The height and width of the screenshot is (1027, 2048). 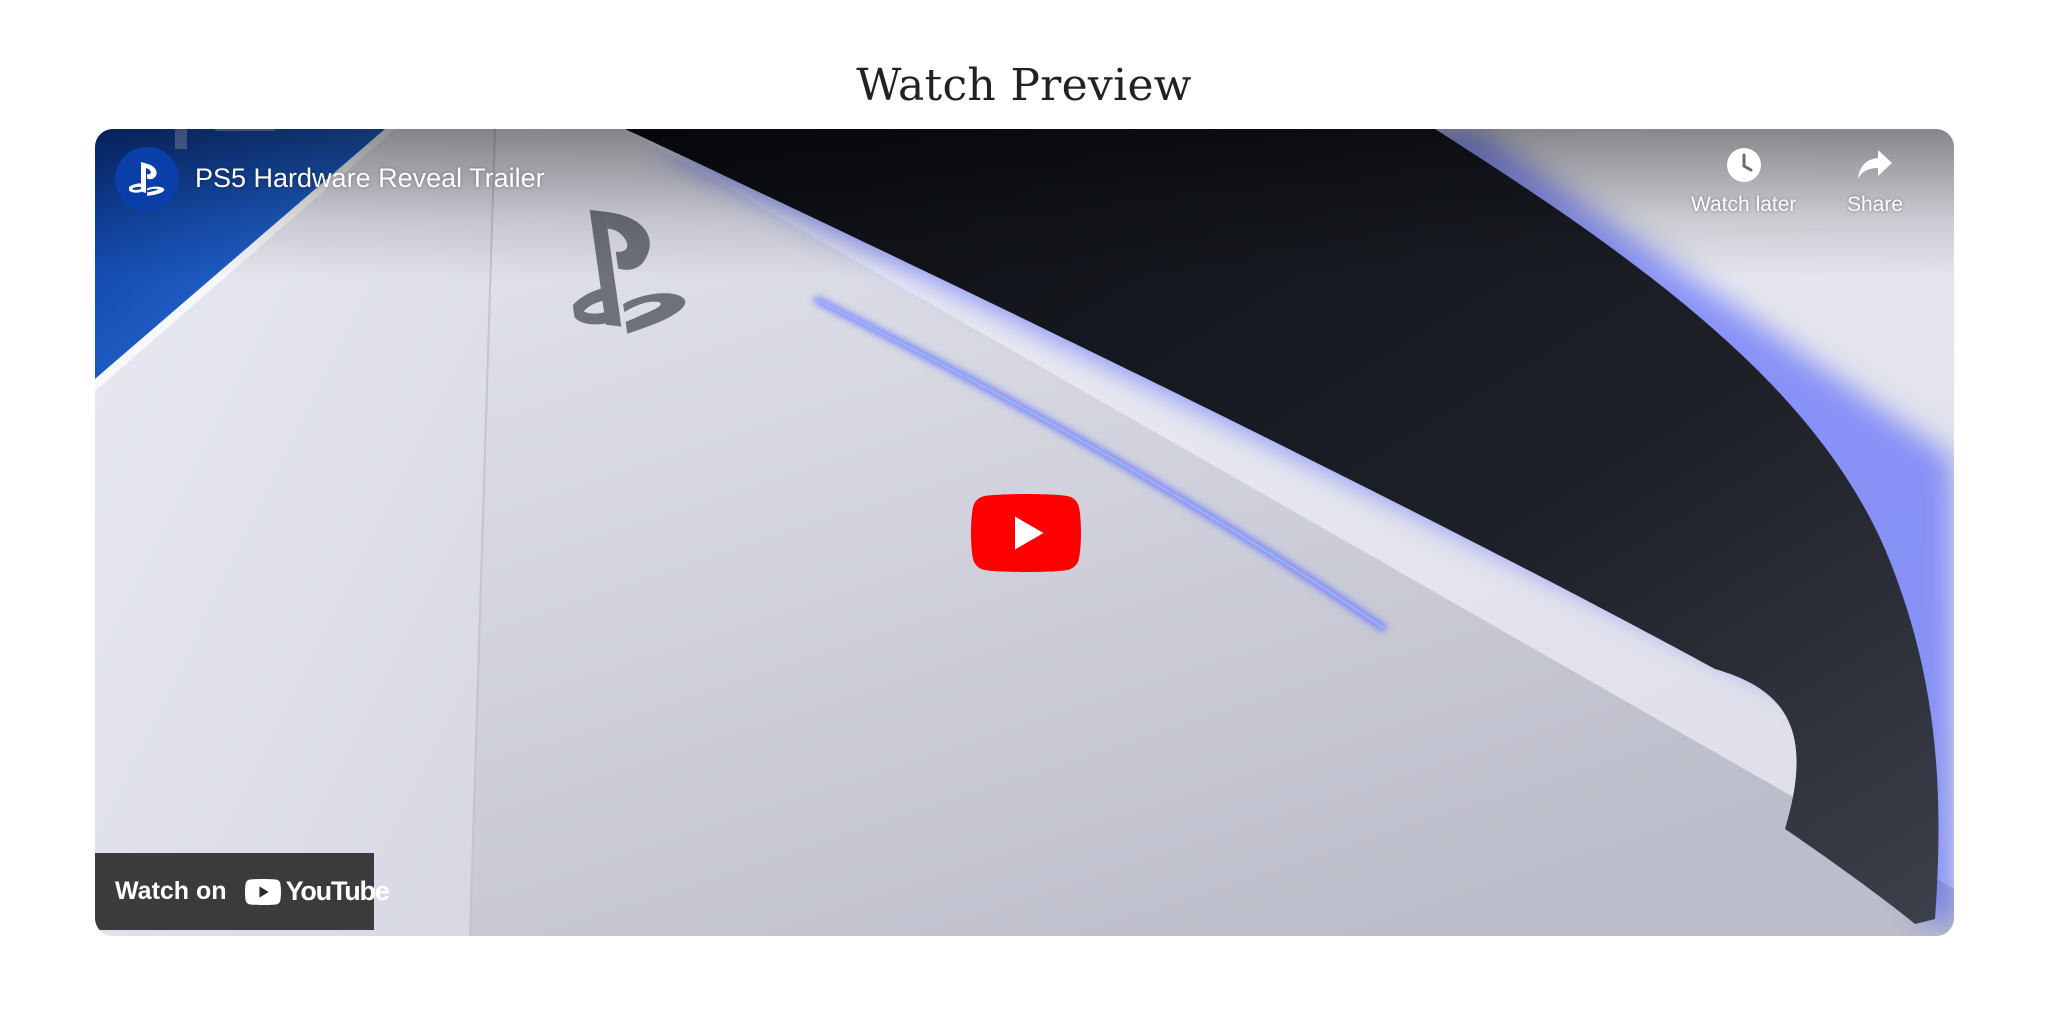 I want to click on youtube-logo-icon, so click(x=262, y=891).